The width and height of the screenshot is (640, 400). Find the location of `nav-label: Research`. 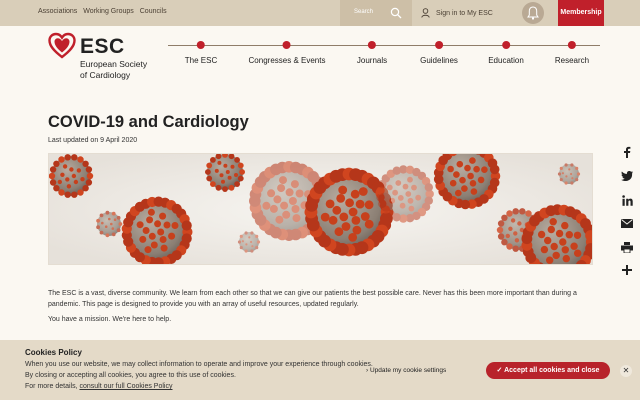

nav-label: Research is located at coordinates (572, 60).